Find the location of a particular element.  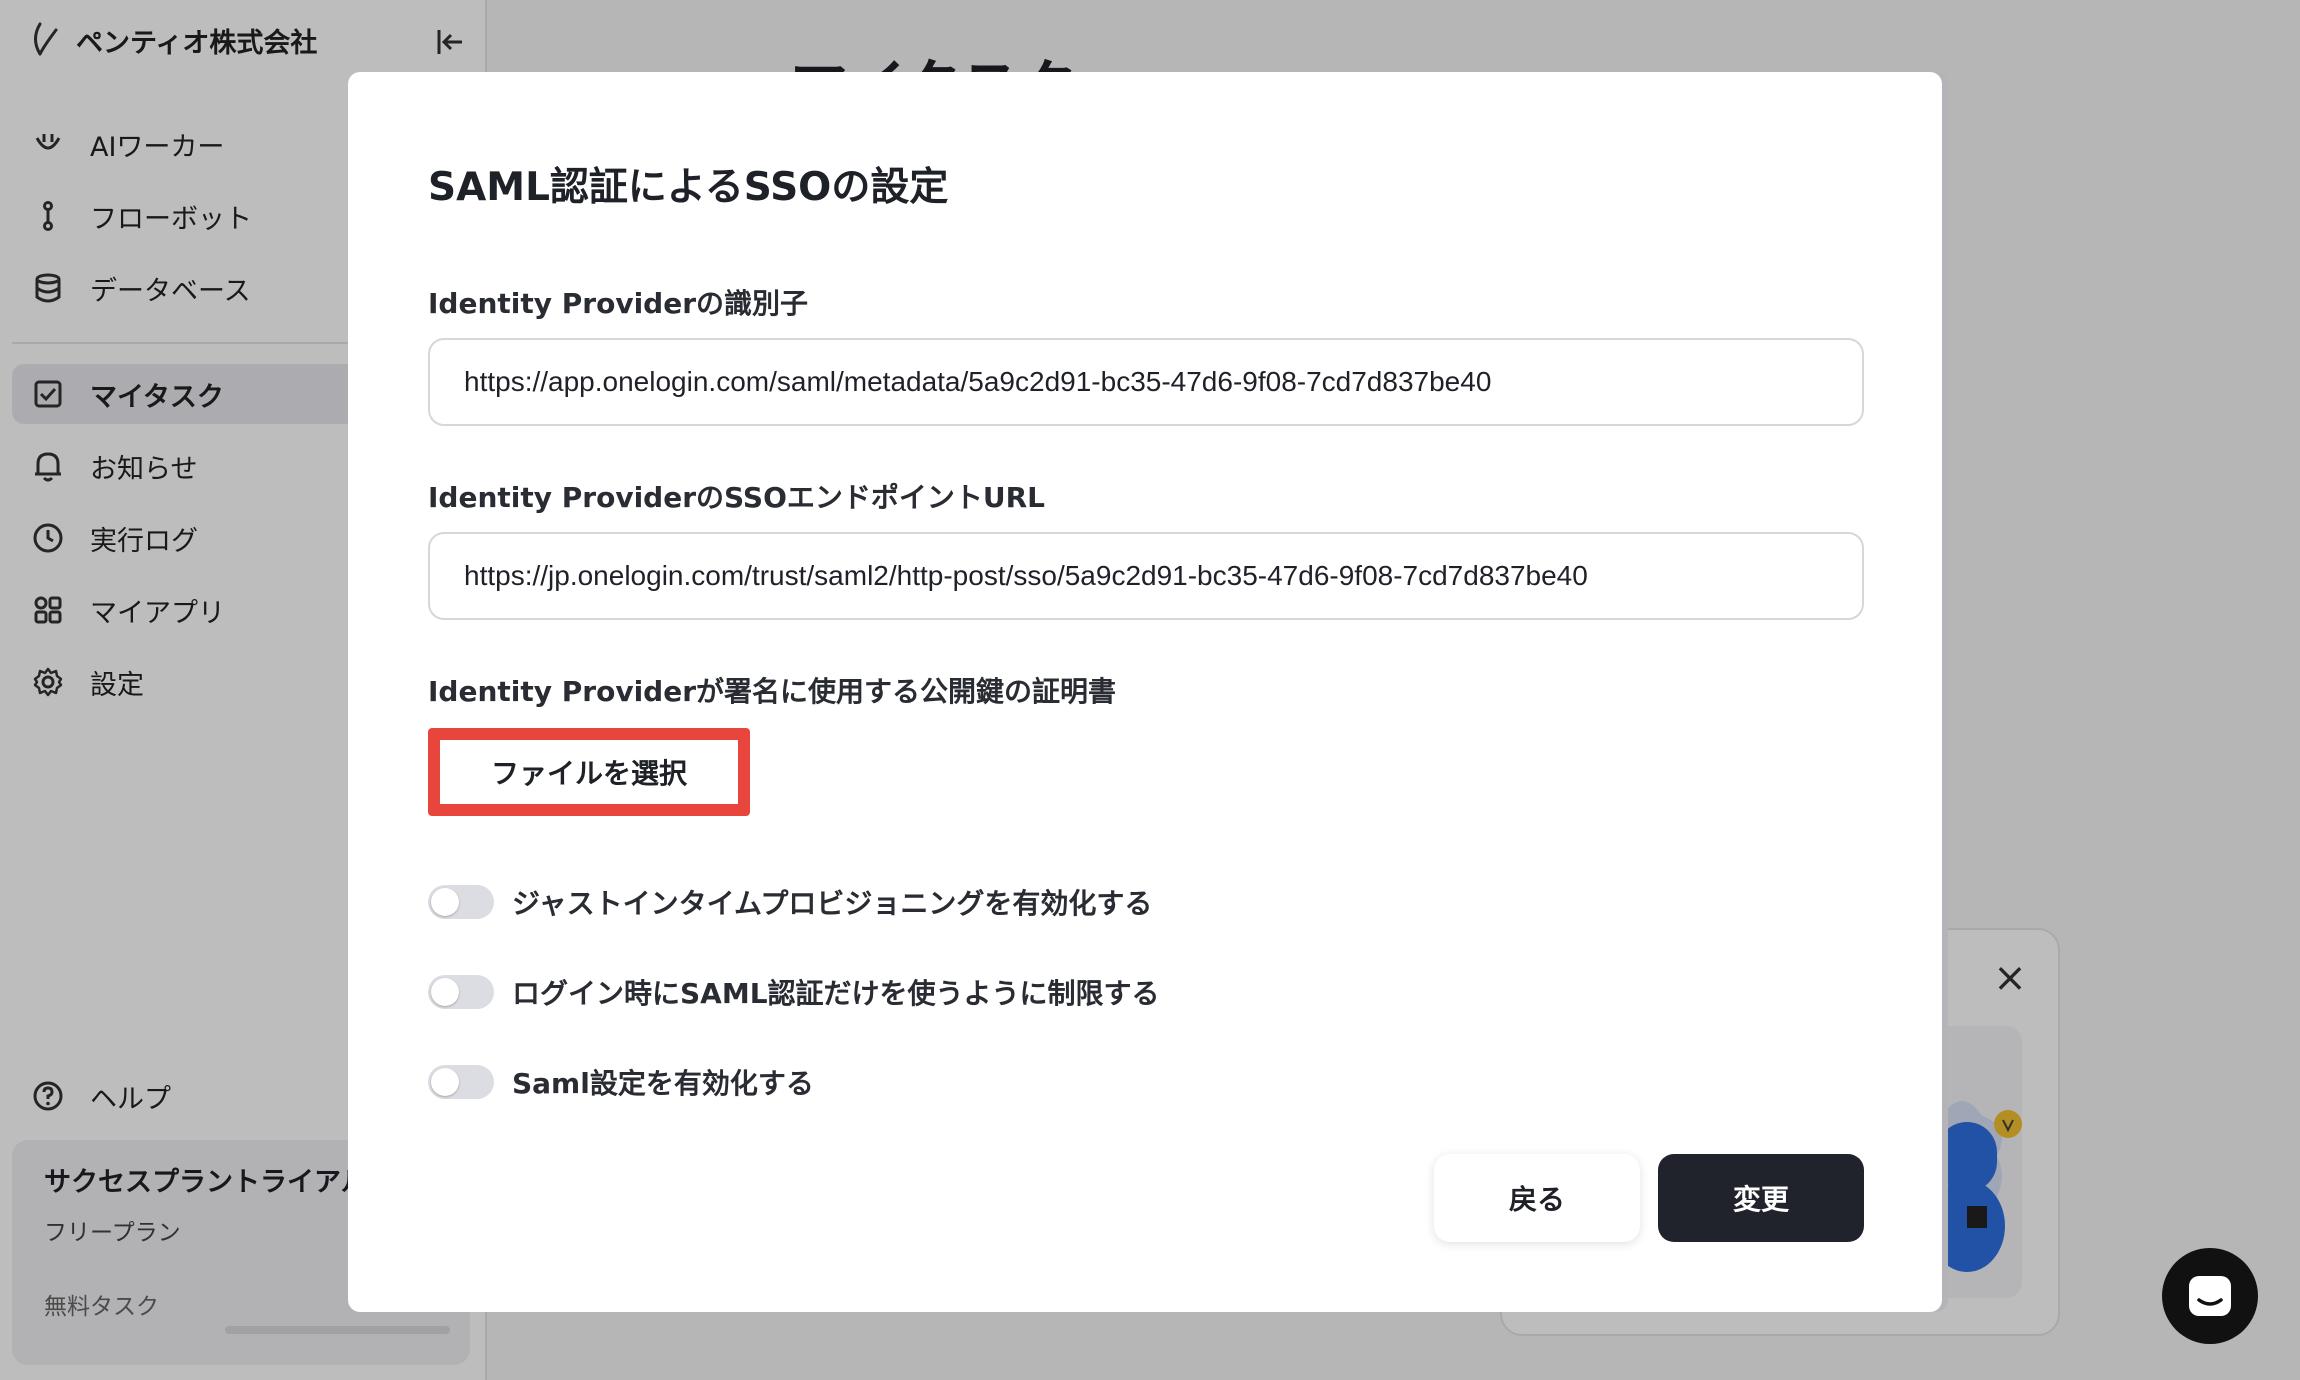

idp-identifier-input is located at coordinates (1146, 382).